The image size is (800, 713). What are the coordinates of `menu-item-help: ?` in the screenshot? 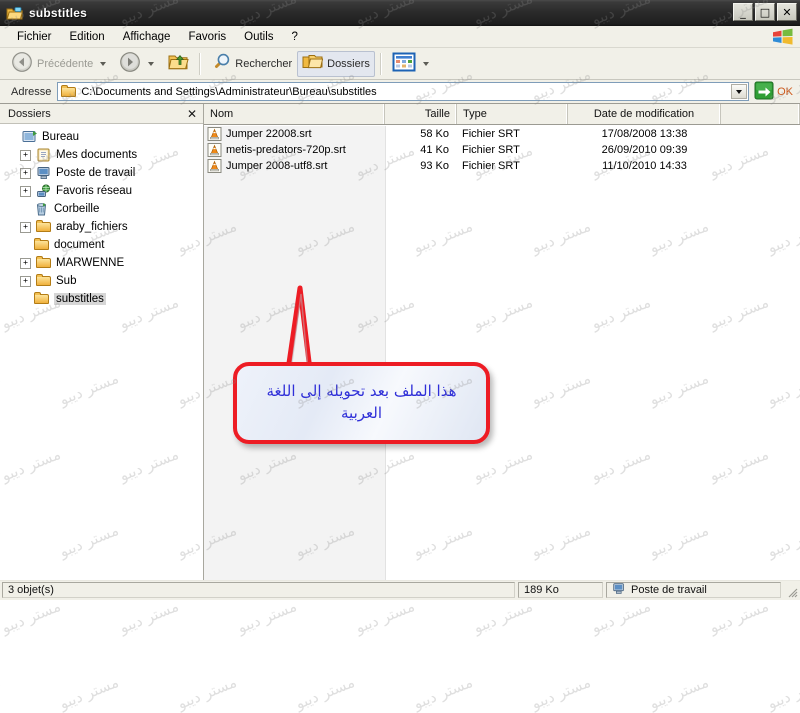 It's located at (295, 37).